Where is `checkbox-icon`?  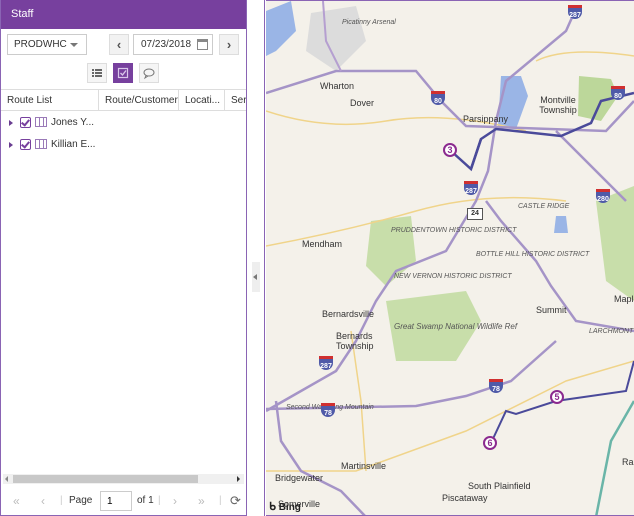
checkbox-icon is located at coordinates (122, 73).